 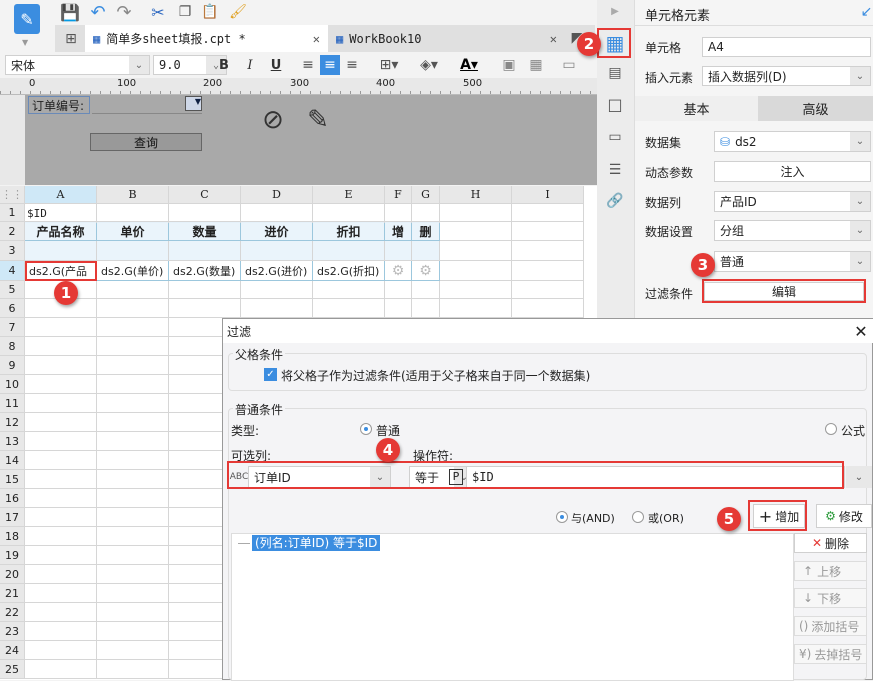 What do you see at coordinates (866, 12) in the screenshot?
I see `expand-arrow-icon: ↙` at bounding box center [866, 12].